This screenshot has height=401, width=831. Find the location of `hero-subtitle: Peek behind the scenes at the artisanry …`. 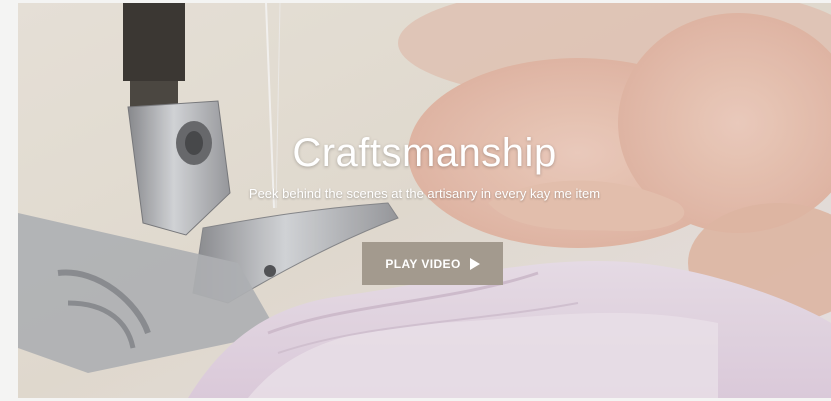

hero-subtitle: Peek behind the scenes at the artisanry … is located at coordinates (424, 193).